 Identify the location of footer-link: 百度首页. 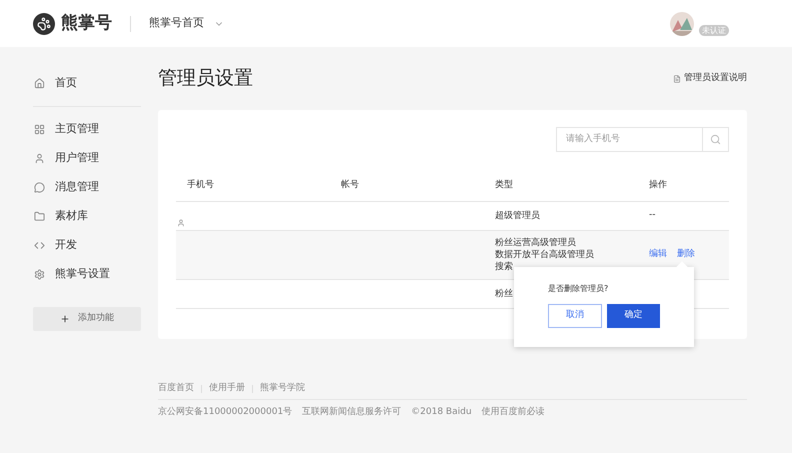
(176, 389).